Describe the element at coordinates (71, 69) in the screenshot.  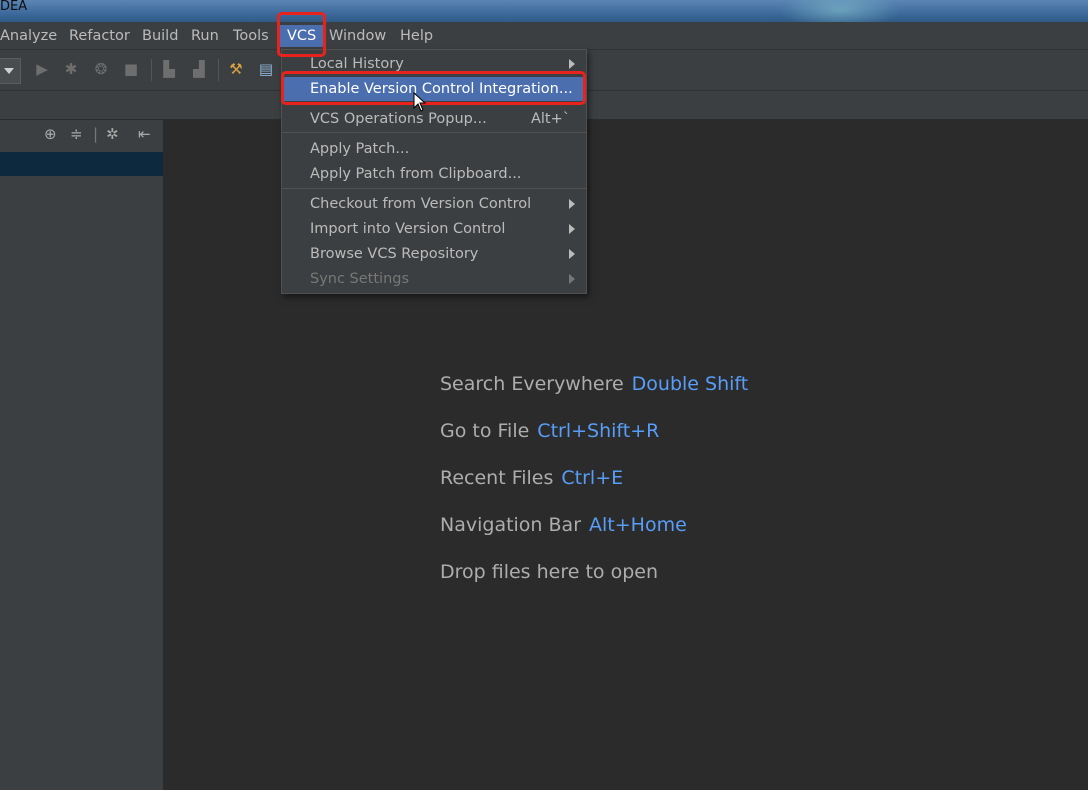
I see `debug-icon: ✱` at that location.